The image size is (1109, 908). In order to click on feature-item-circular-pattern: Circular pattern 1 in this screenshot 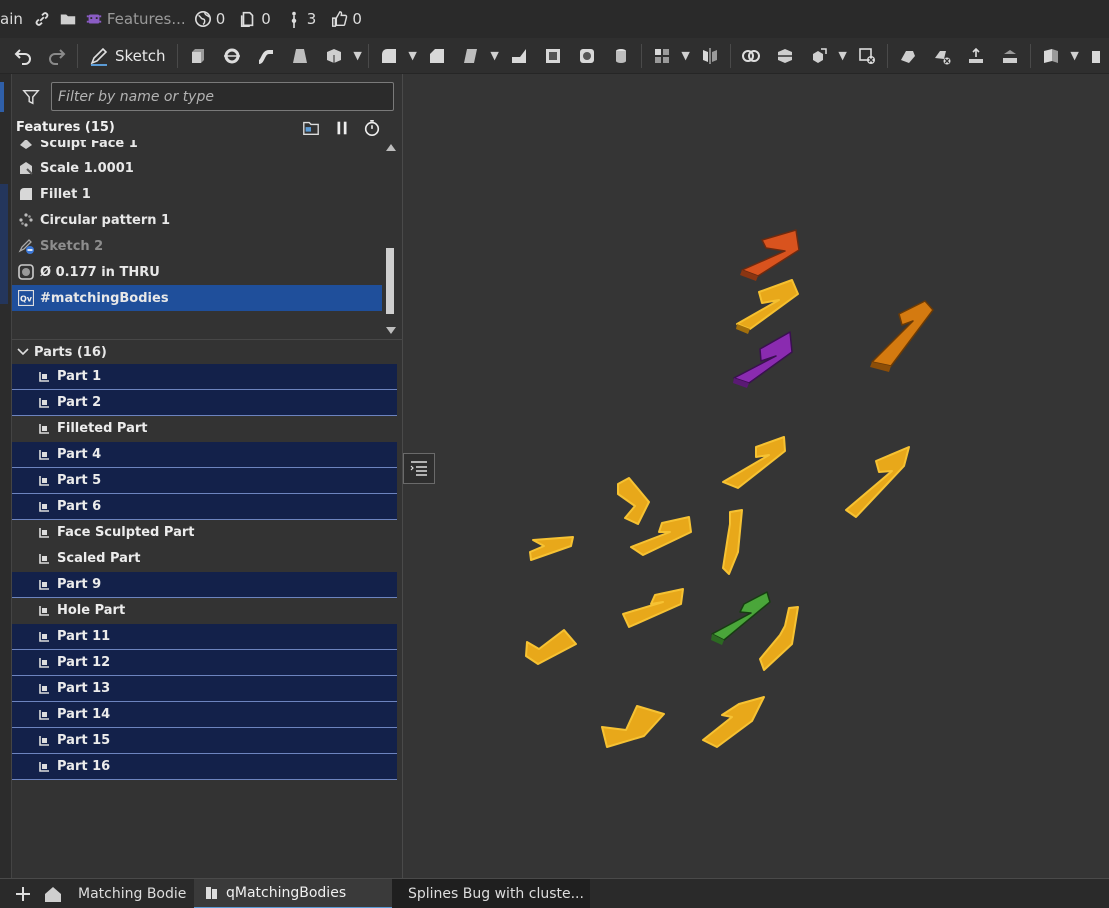, I will do `click(197, 220)`.